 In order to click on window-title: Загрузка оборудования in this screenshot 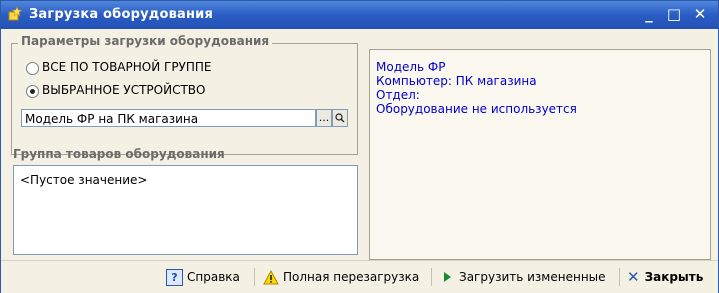, I will do `click(121, 14)`.